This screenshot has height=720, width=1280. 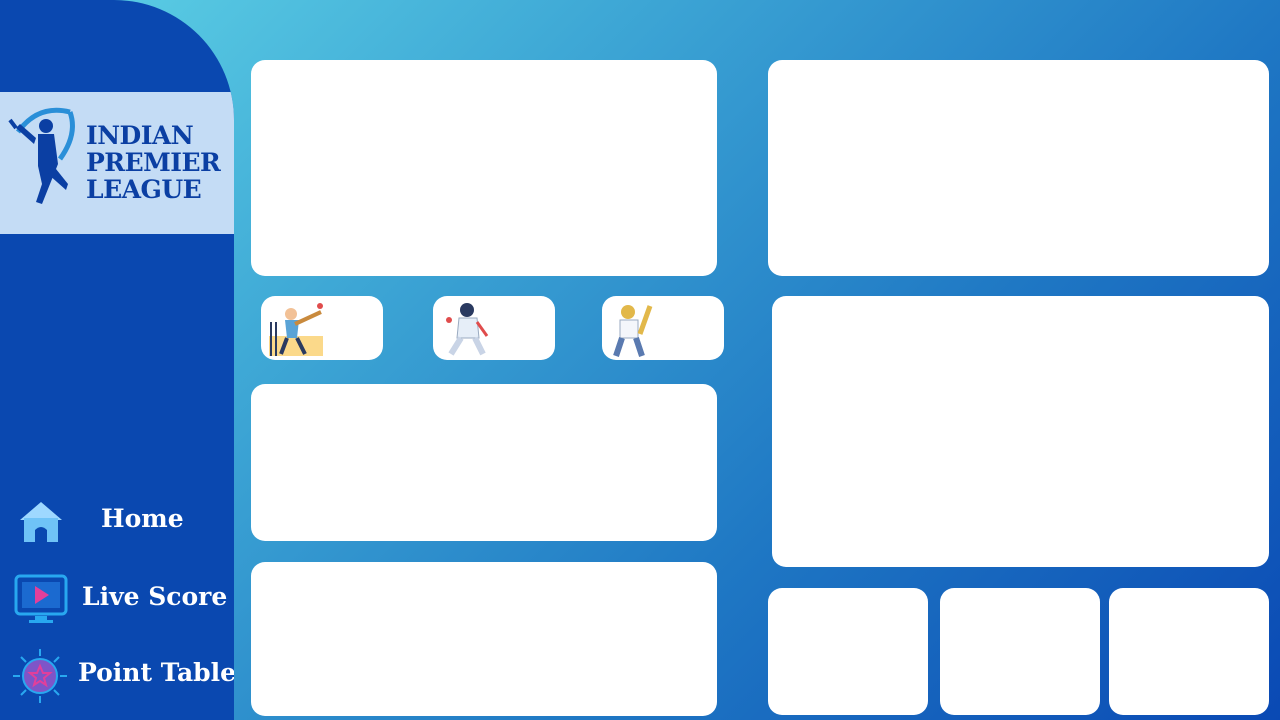 I want to click on content-card-top-right, so click(x=1018, y=168).